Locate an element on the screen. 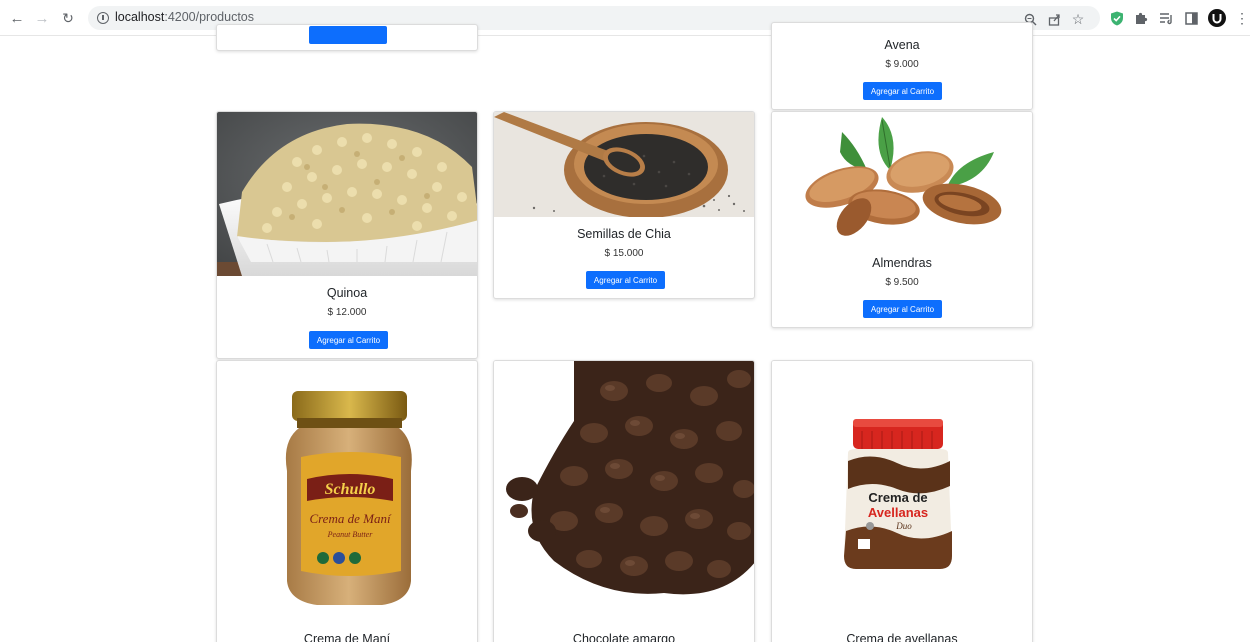 The height and width of the screenshot is (642, 1250). more-options-icon: ⋮ is located at coordinates (1241, 18).